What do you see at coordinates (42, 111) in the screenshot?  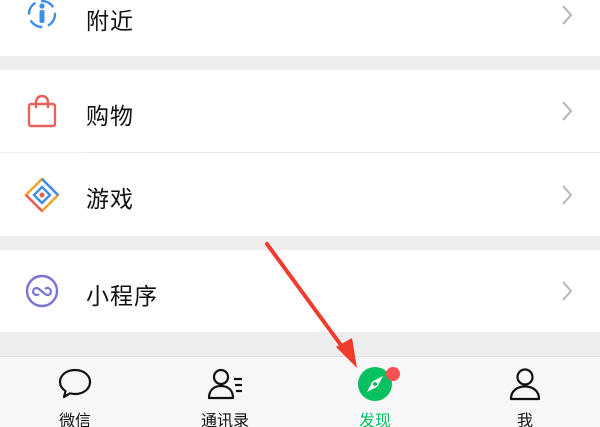 I see `shopping-bag-icon` at bounding box center [42, 111].